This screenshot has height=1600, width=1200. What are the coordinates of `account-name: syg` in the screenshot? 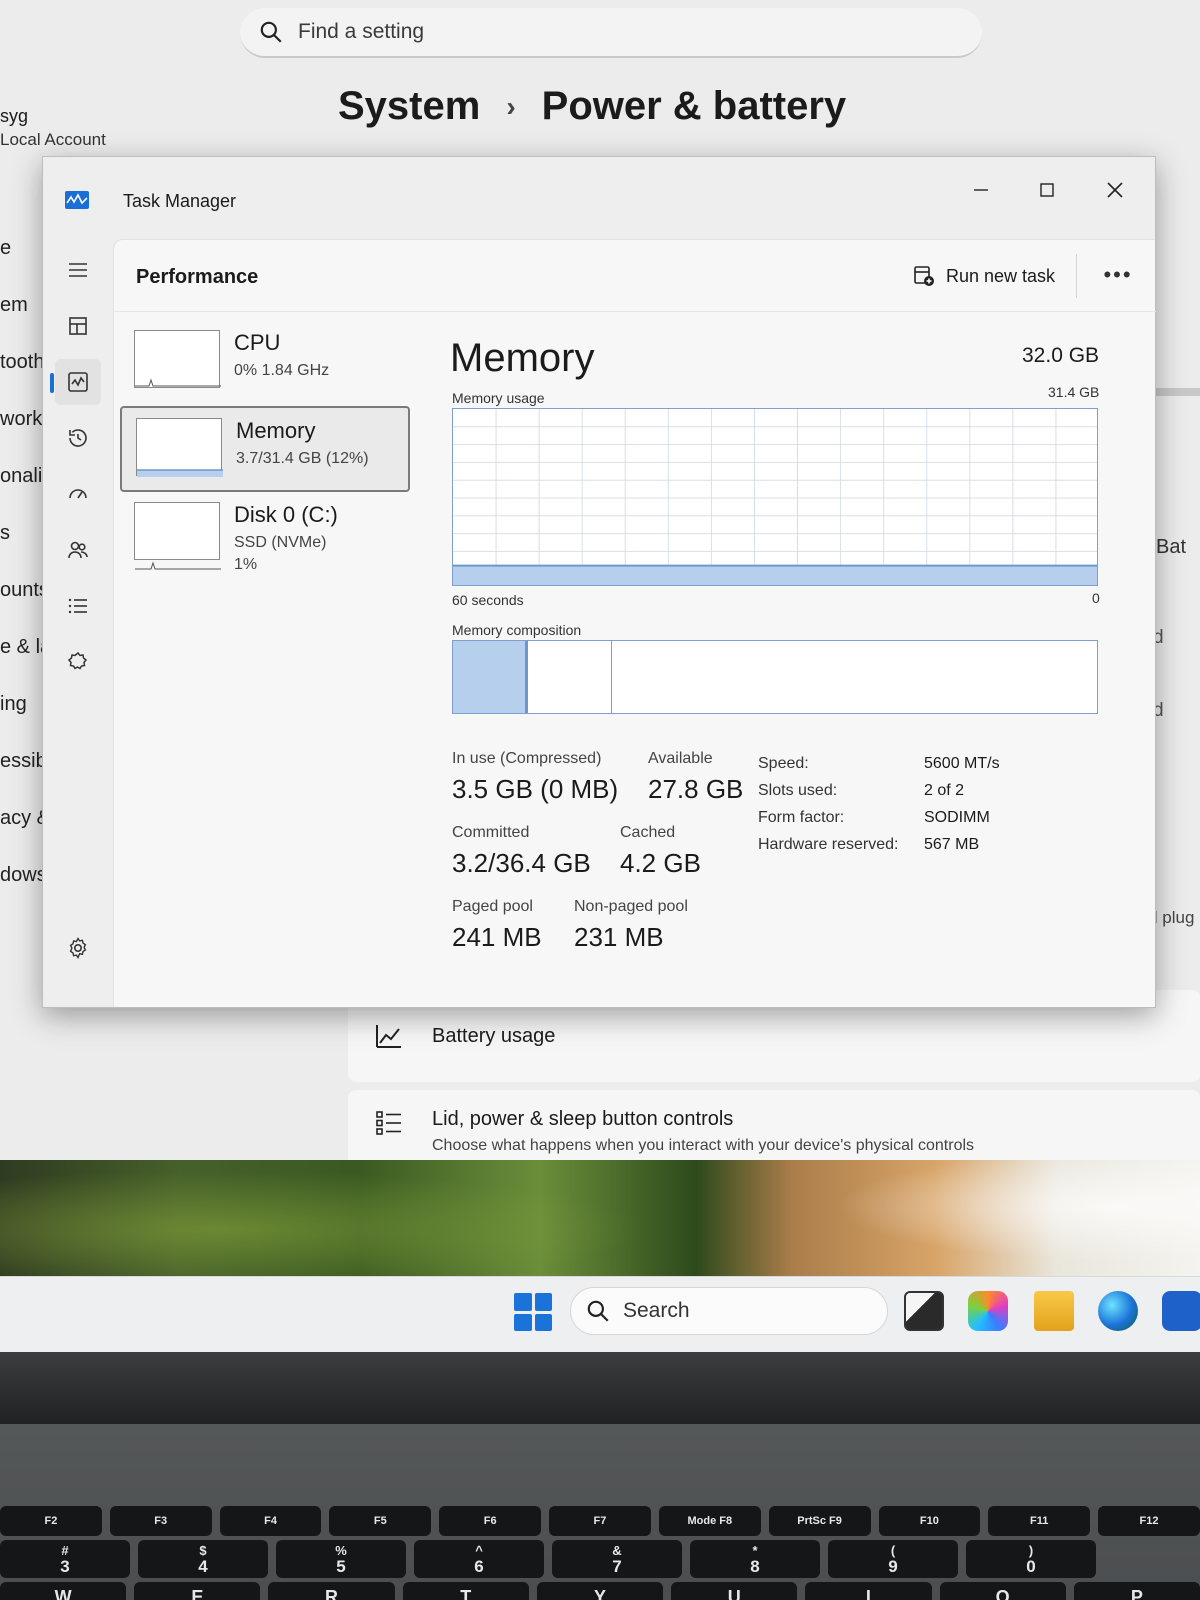 It's located at (14, 116).